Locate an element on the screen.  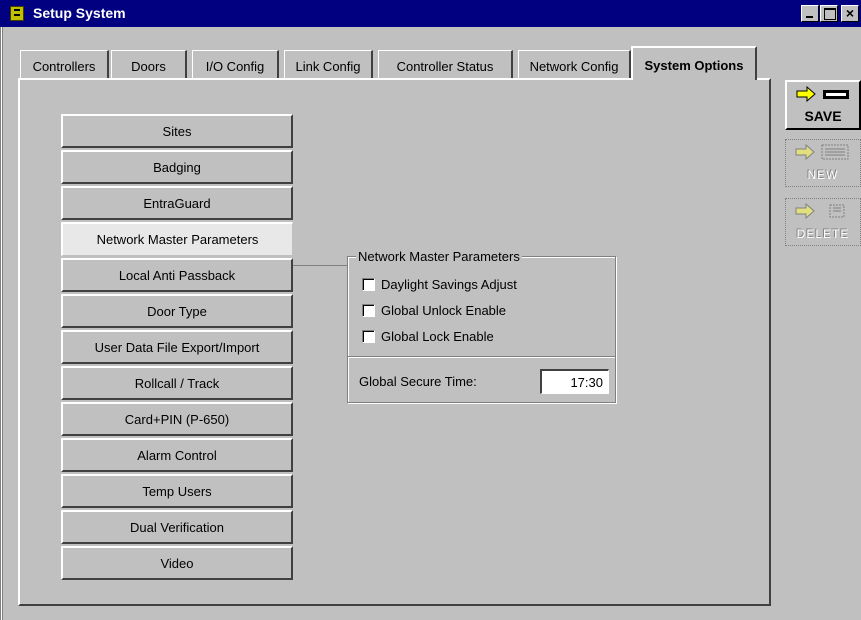
option-user-data-file-export-import: User Data File Export/Import is located at coordinates (177, 347).